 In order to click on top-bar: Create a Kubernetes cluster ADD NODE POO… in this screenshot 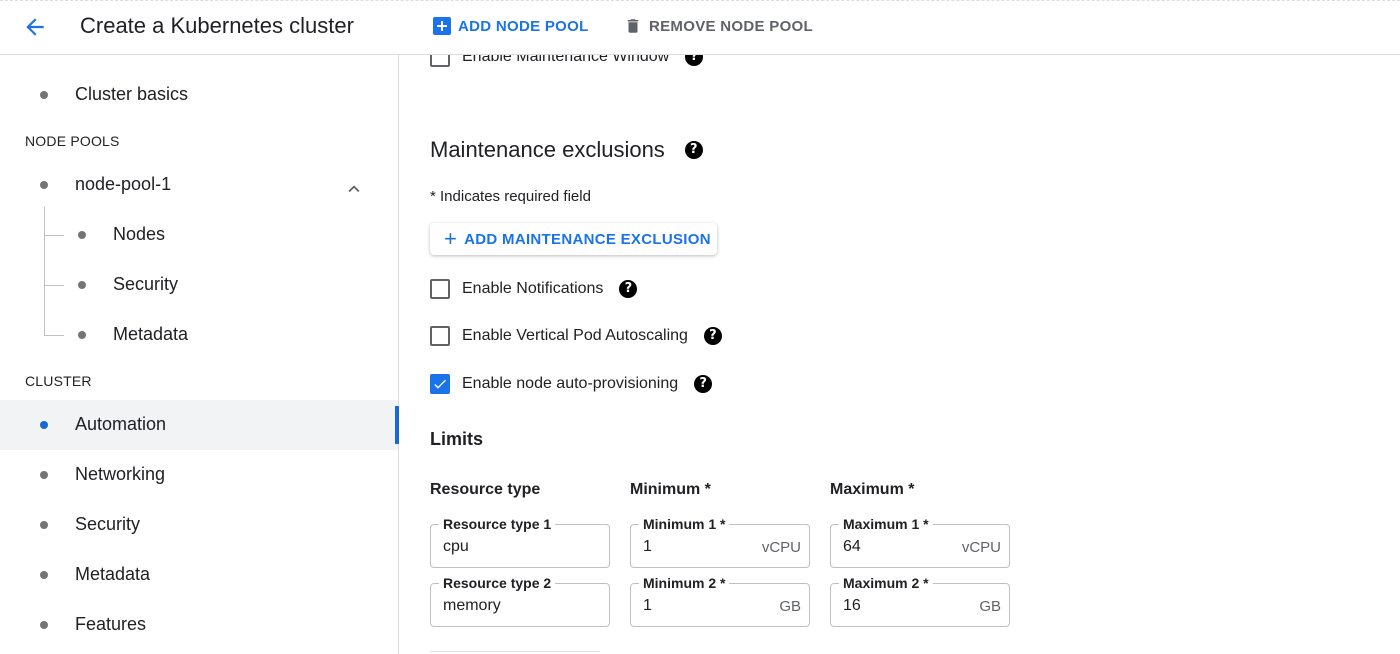, I will do `click(700, 27)`.